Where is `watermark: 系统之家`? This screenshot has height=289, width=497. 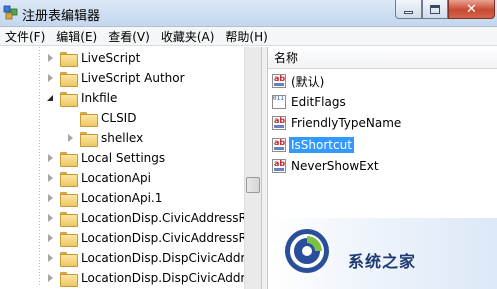
watermark: 系统之家 is located at coordinates (382, 253).